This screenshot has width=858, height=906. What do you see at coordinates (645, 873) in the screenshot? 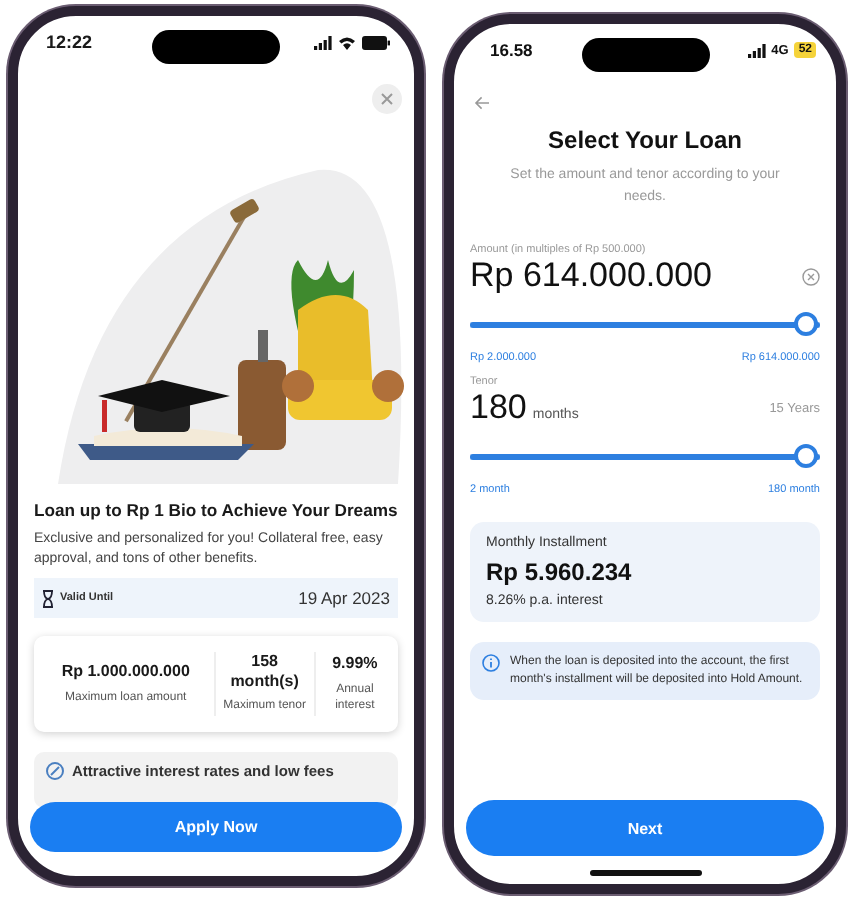
I see `home-indicator` at bounding box center [645, 873].